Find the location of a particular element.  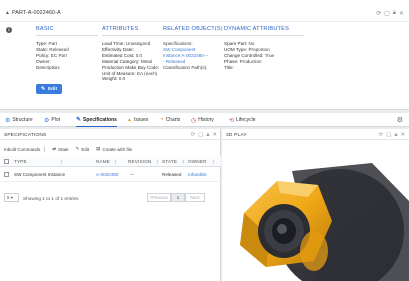

edit-icon: ✎ is located at coordinates (77, 148).